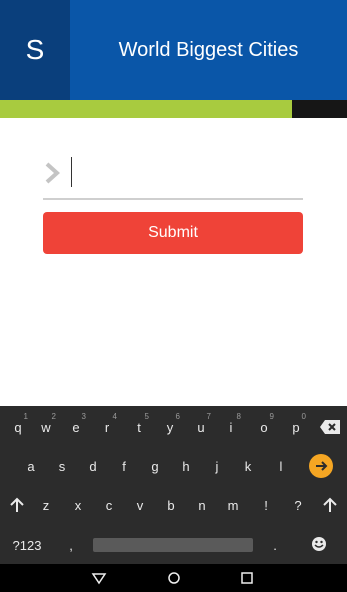 The image size is (347, 592). Describe the element at coordinates (303, 416) in the screenshot. I see `key-hint: 0` at that location.